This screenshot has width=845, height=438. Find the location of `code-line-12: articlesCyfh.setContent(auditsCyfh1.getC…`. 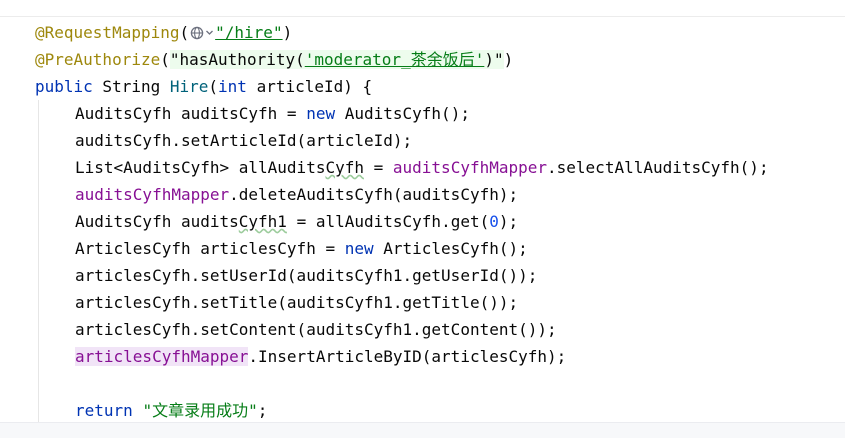

code-line-12: articlesCyfh.setContent(auditsCyfh1.getC… is located at coordinates (278, 329).